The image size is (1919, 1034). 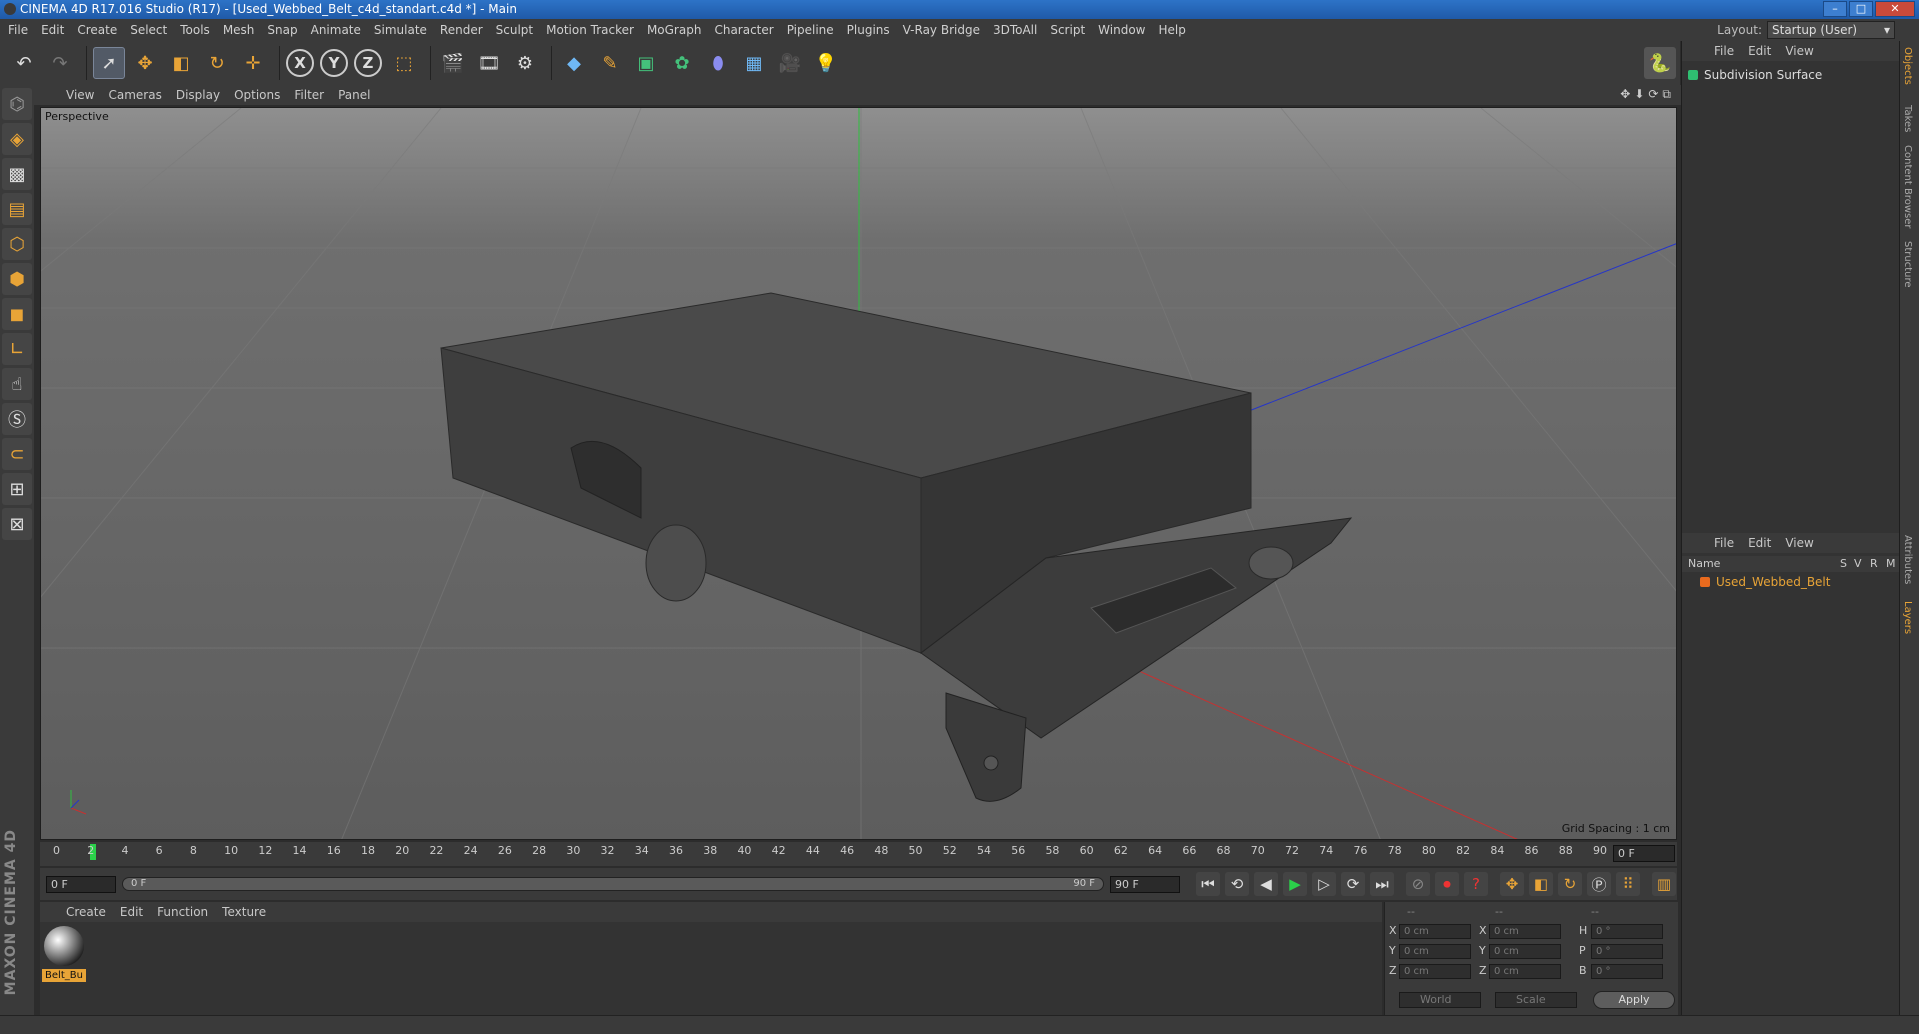 I want to click on menu-motion-tracker: Motion Tracker, so click(x=590, y=30).